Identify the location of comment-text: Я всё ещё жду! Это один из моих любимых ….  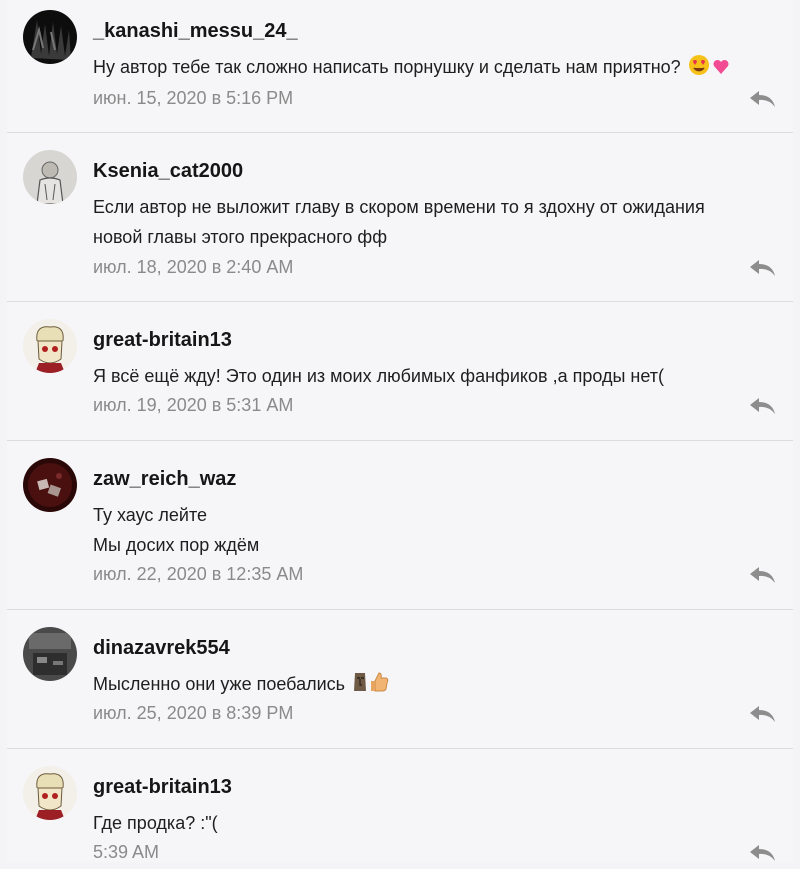
(378, 376).